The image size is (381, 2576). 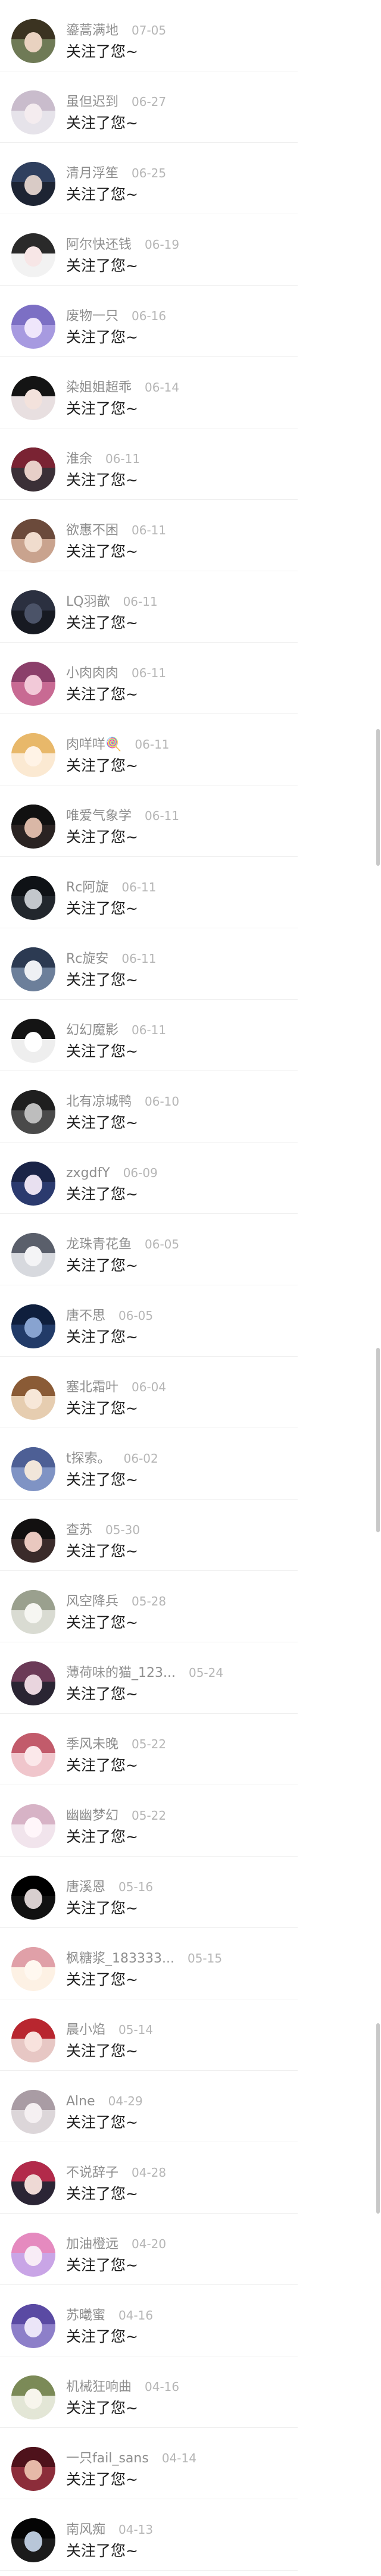 What do you see at coordinates (190, 2249) in the screenshot?
I see `list-item: 加油橙远 04-20 关注了您~` at bounding box center [190, 2249].